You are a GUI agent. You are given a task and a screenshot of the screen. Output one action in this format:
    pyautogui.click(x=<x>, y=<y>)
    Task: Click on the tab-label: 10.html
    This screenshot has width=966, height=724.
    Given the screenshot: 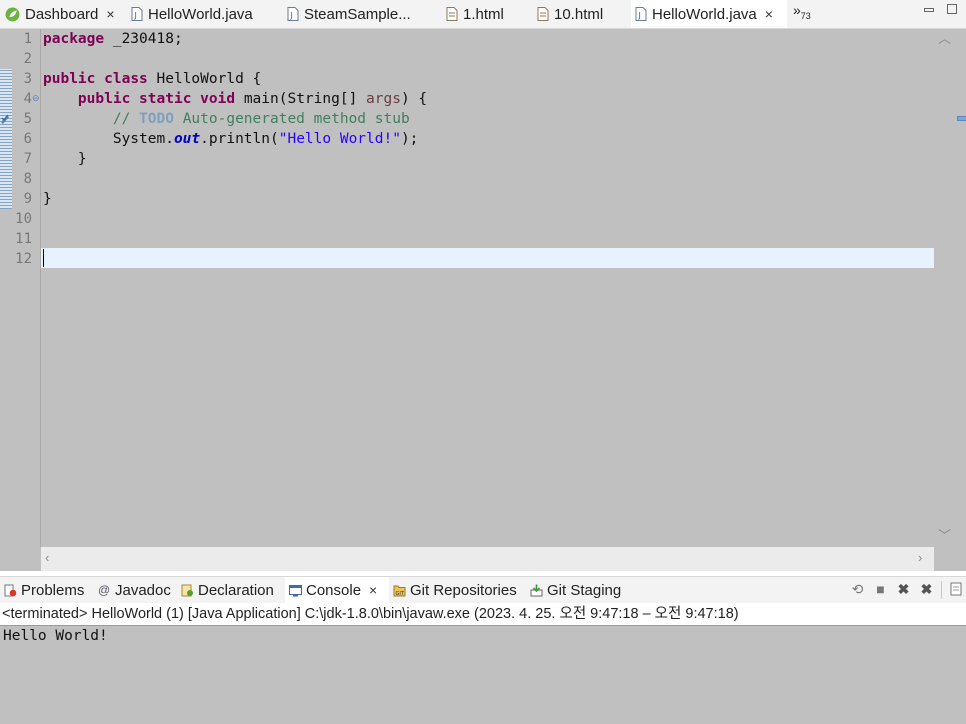 What is the action you would take?
    pyautogui.click(x=579, y=14)
    